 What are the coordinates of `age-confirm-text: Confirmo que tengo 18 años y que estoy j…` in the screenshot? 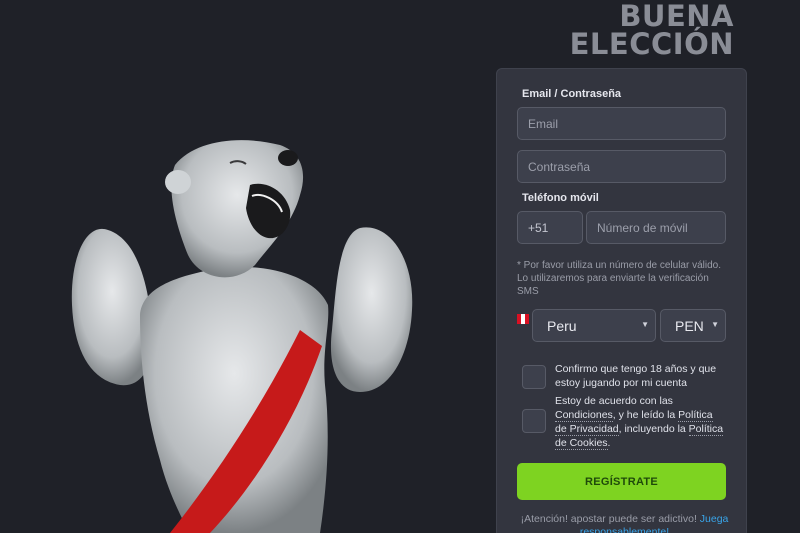 It's located at (636, 376).